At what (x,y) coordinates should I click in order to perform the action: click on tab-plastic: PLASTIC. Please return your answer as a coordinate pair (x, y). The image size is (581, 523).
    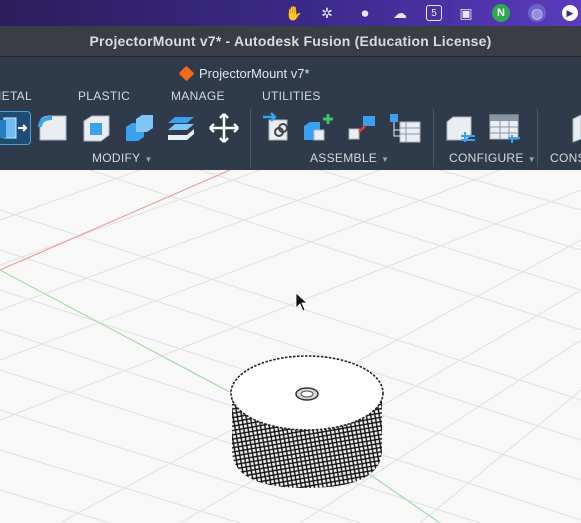
    Looking at the image, I should click on (104, 96).